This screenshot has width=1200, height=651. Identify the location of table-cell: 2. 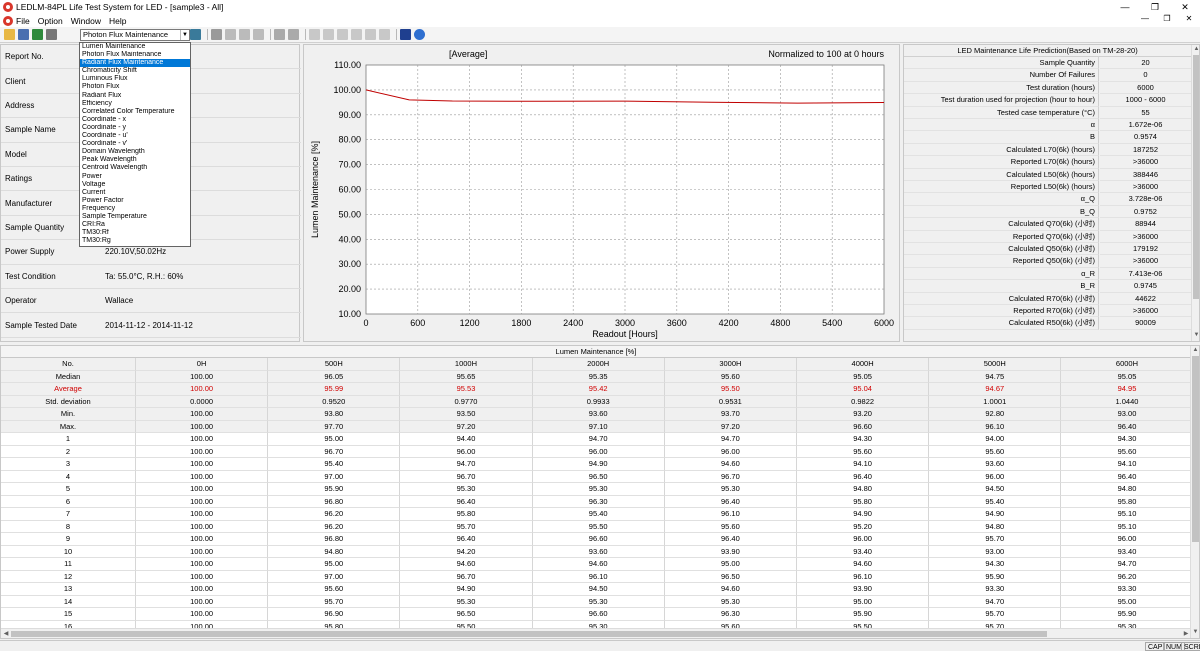
(68, 451).